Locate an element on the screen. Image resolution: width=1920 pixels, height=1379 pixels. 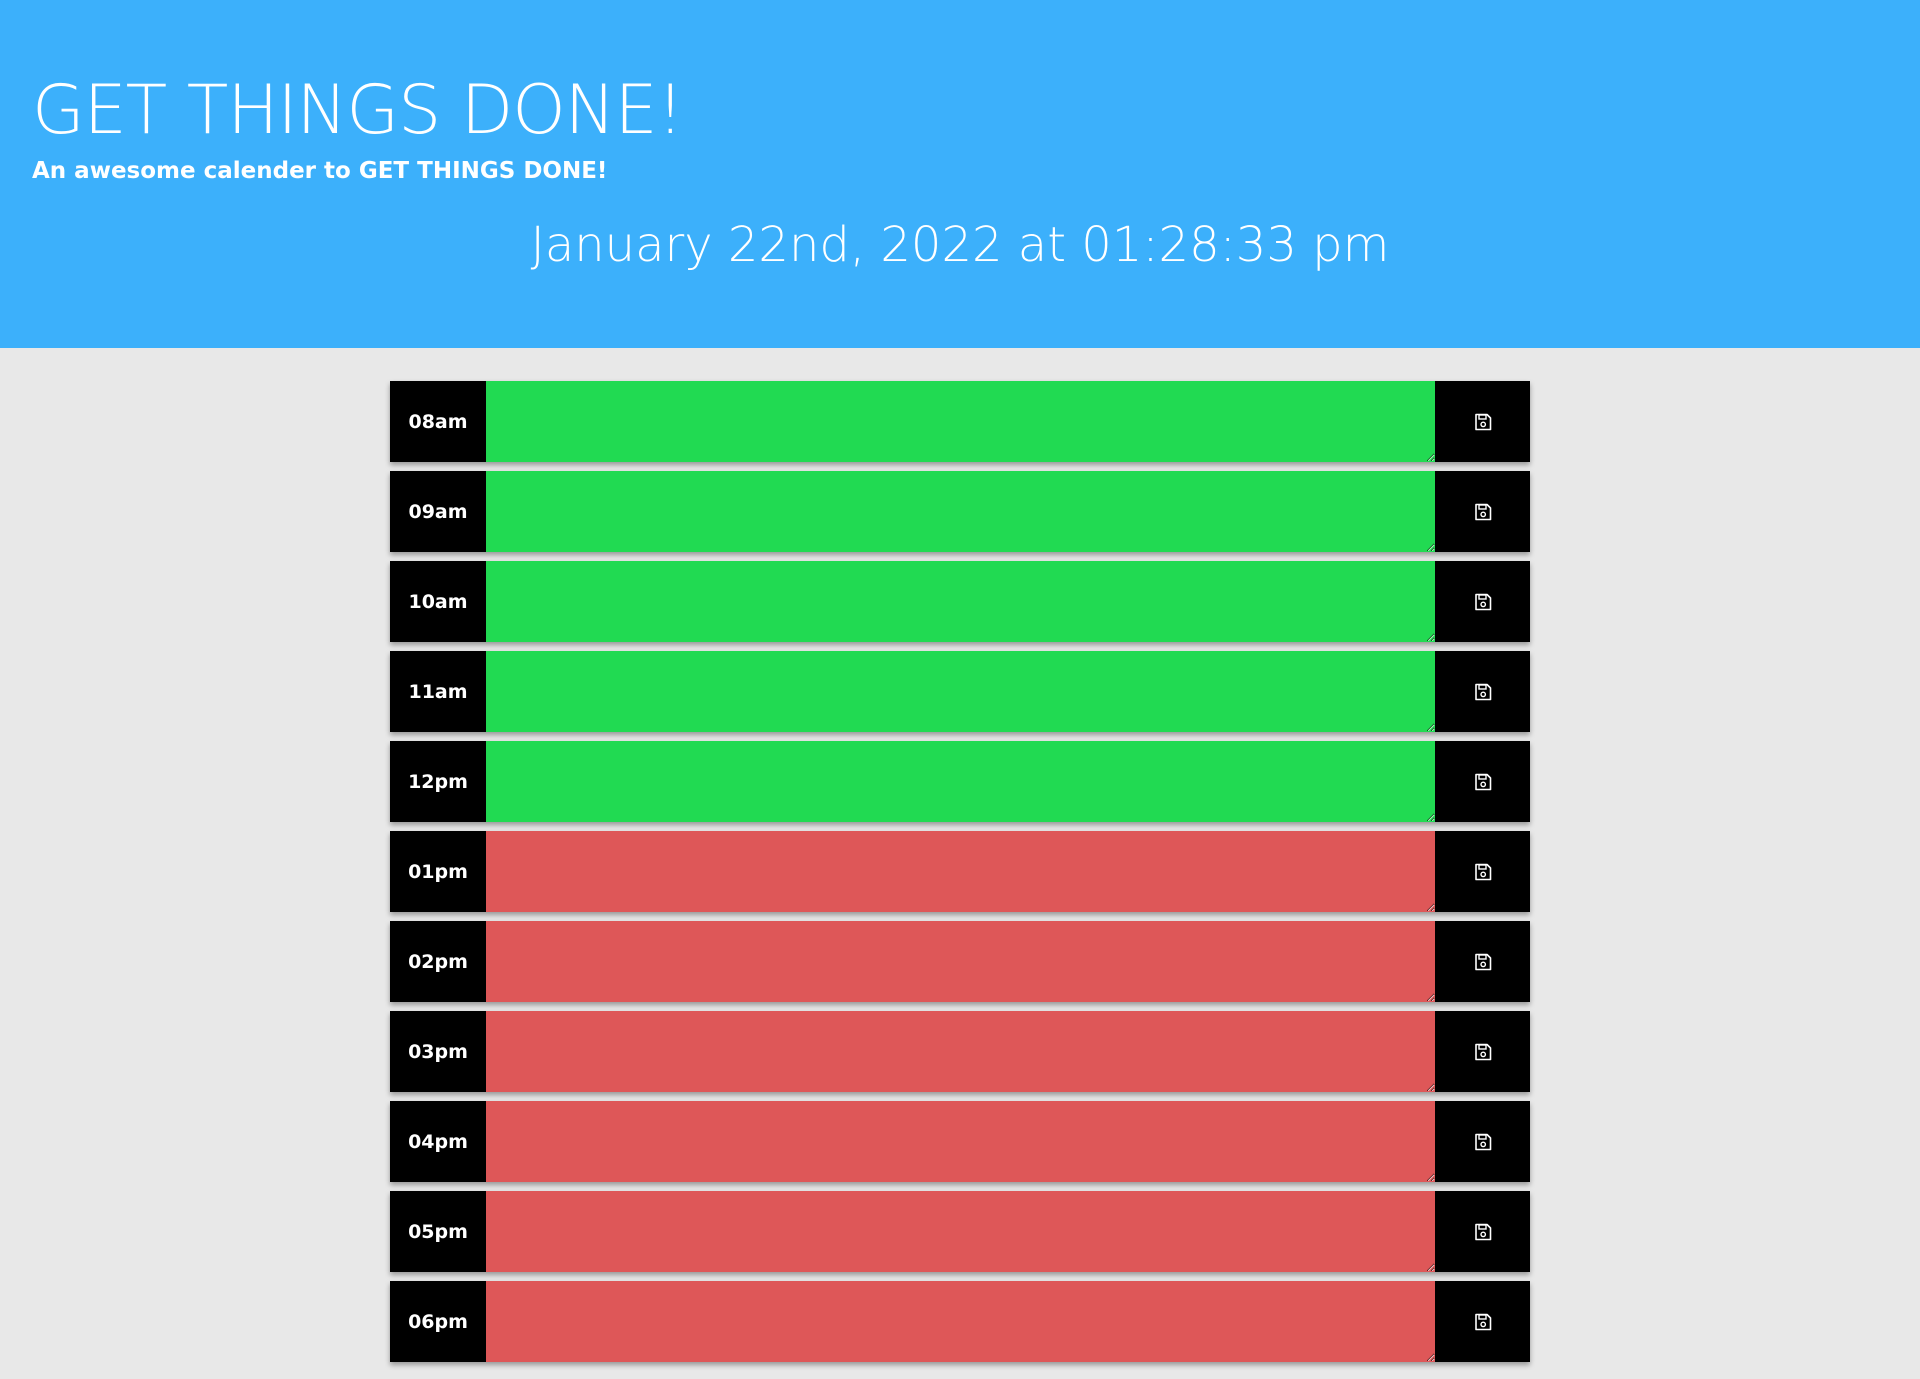
hour-label: 09am is located at coordinates (438, 511).